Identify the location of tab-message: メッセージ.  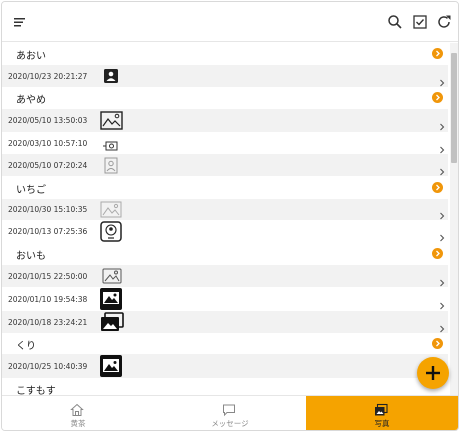
(230, 413).